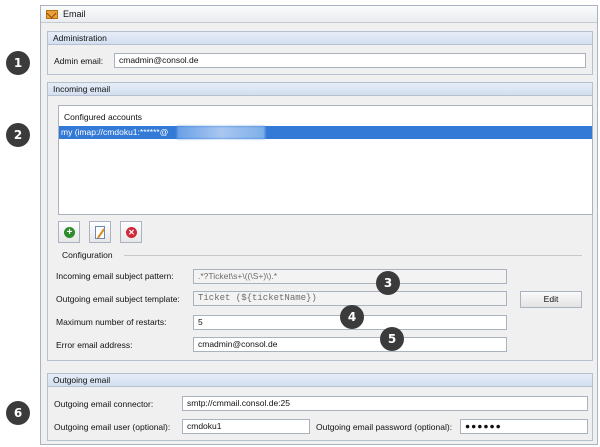  I want to click on outgoing-password-label: Outgoing email password (optional):, so click(384, 427).